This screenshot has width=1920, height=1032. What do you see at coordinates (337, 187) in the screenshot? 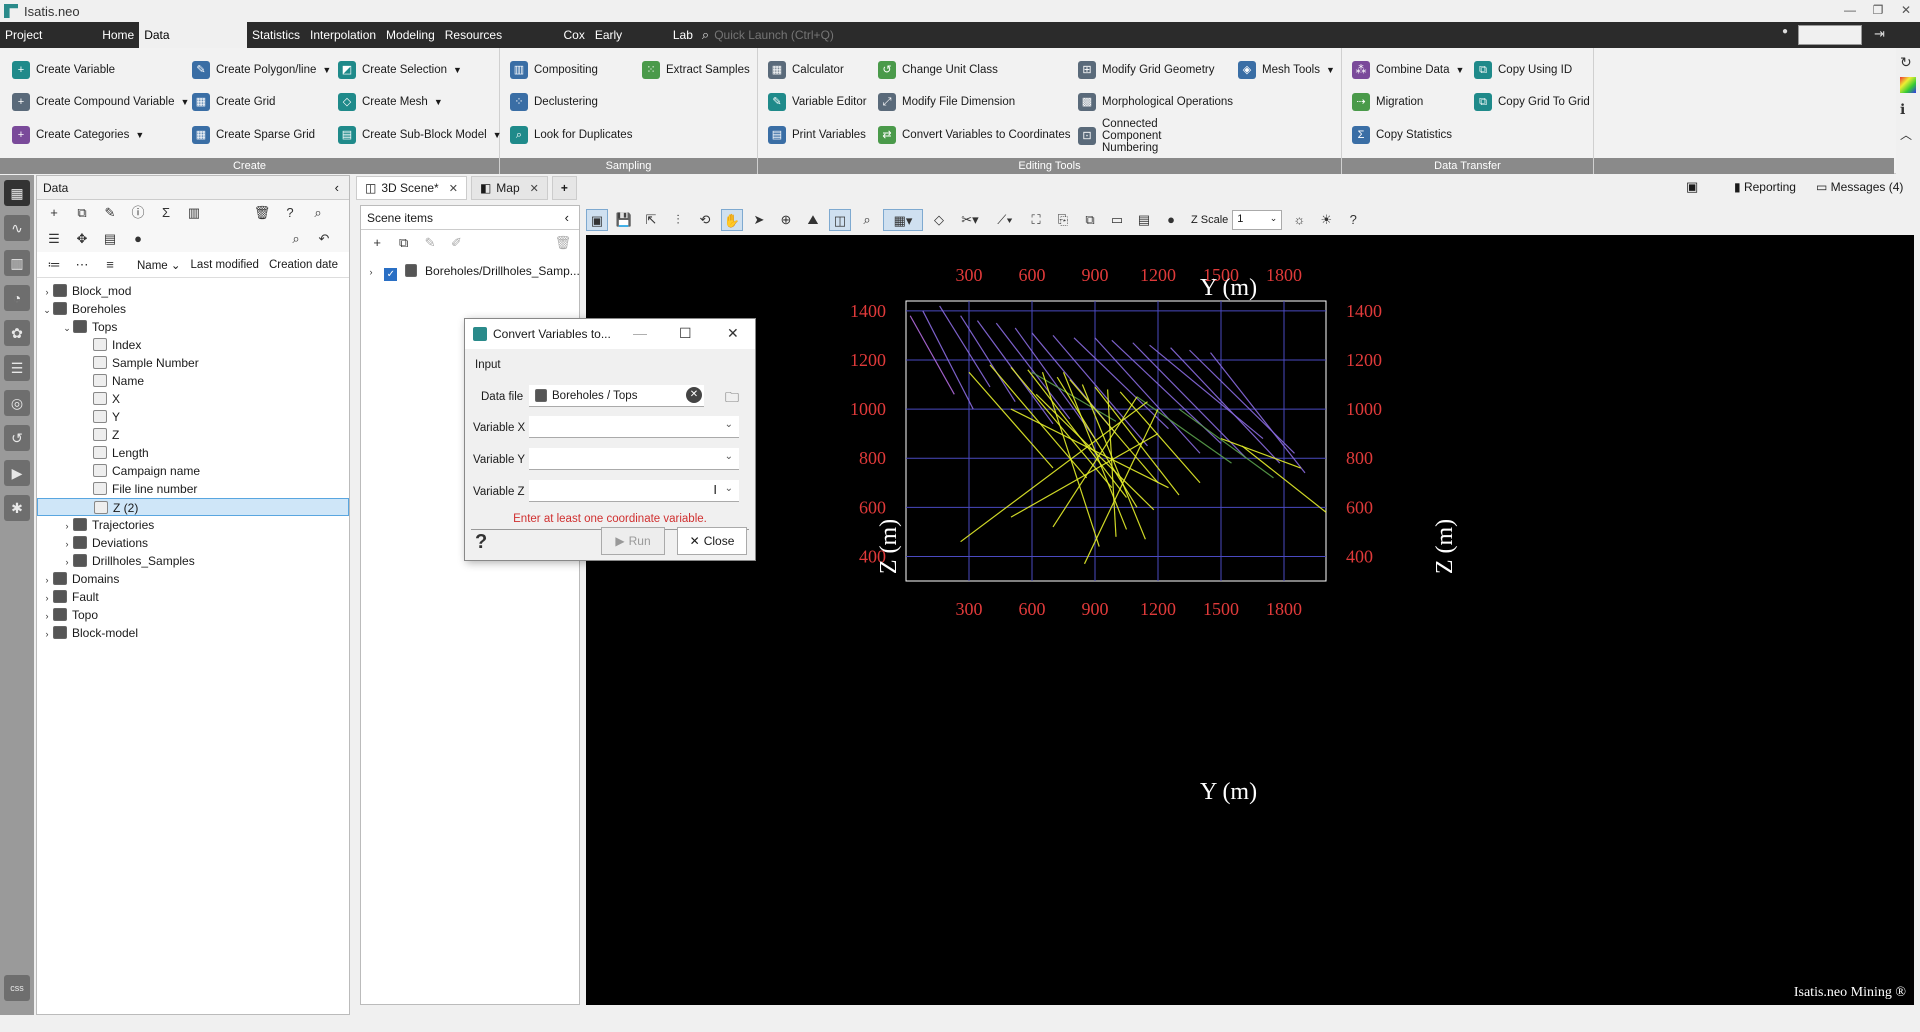
I see `collapse-panel-icon: ‹` at bounding box center [337, 187].